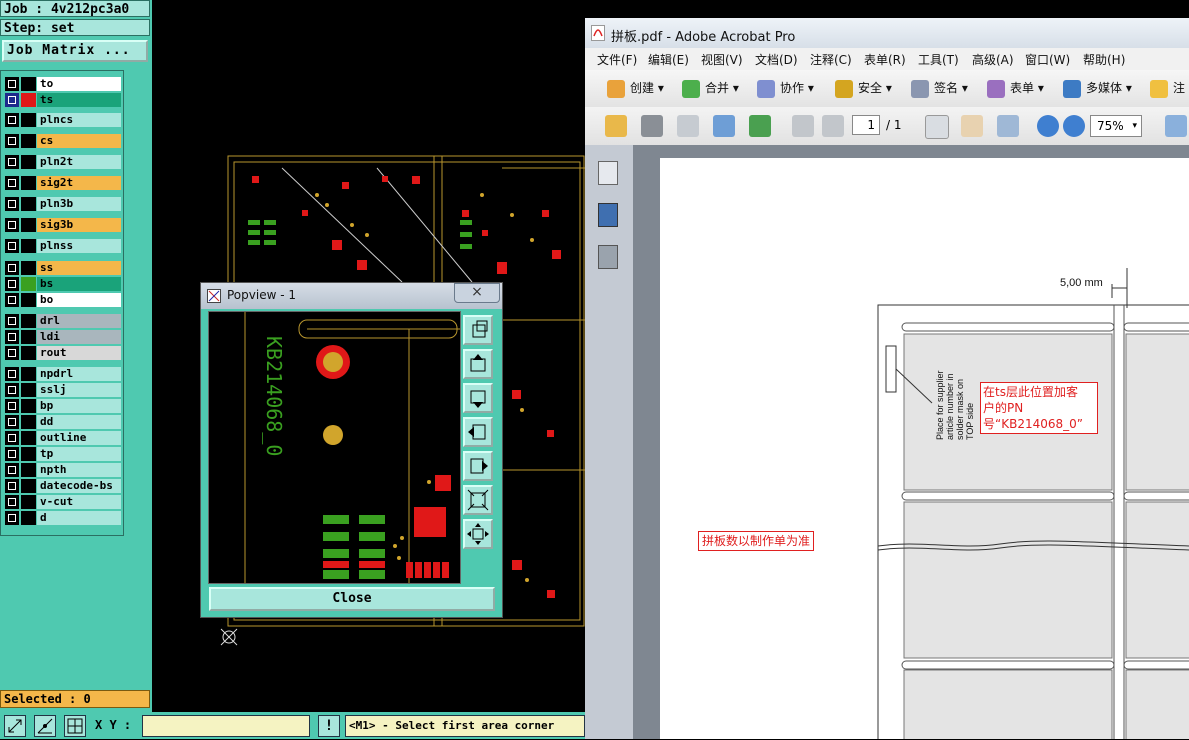  What do you see at coordinates (724, 126) in the screenshot?
I see `email-icon` at bounding box center [724, 126].